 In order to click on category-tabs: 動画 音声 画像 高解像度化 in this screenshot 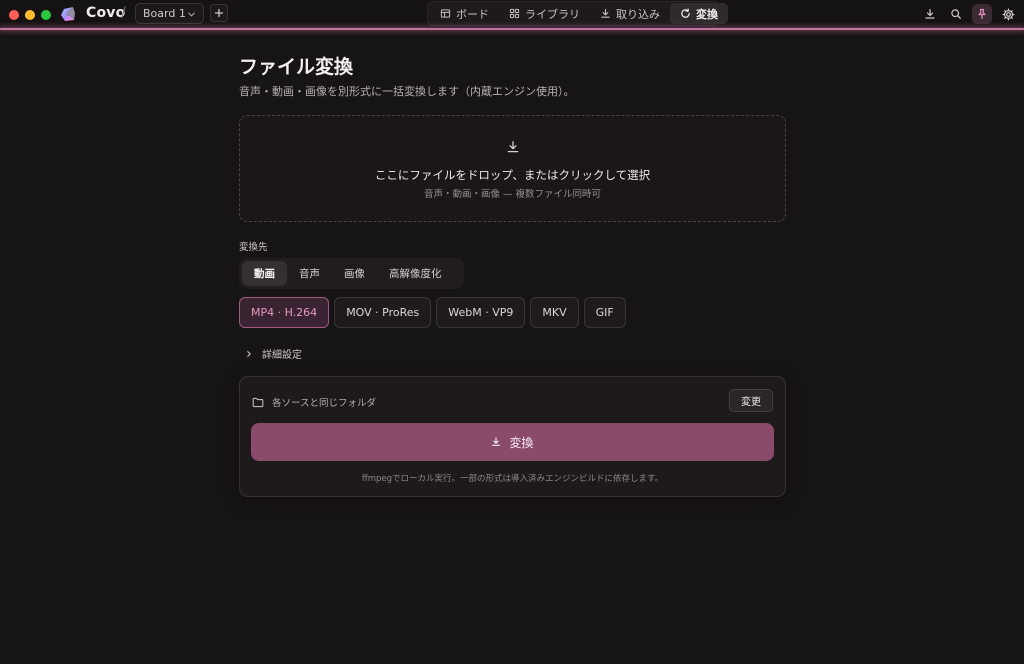, I will do `click(351, 273)`.